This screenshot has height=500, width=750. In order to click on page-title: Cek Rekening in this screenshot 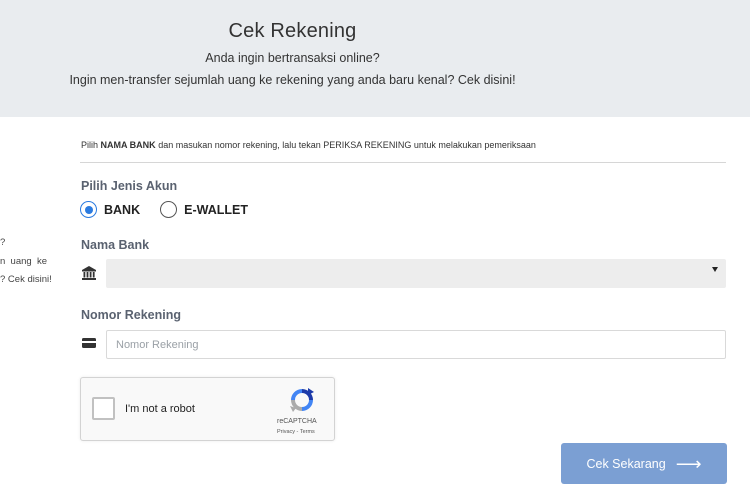, I will do `click(292, 31)`.